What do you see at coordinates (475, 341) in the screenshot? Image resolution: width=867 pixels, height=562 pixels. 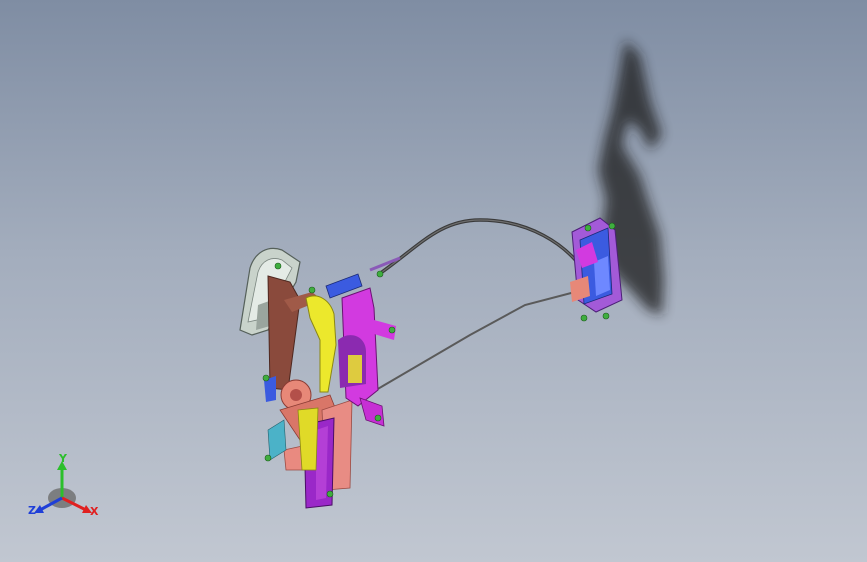 I see `cable-lower` at bounding box center [475, 341].